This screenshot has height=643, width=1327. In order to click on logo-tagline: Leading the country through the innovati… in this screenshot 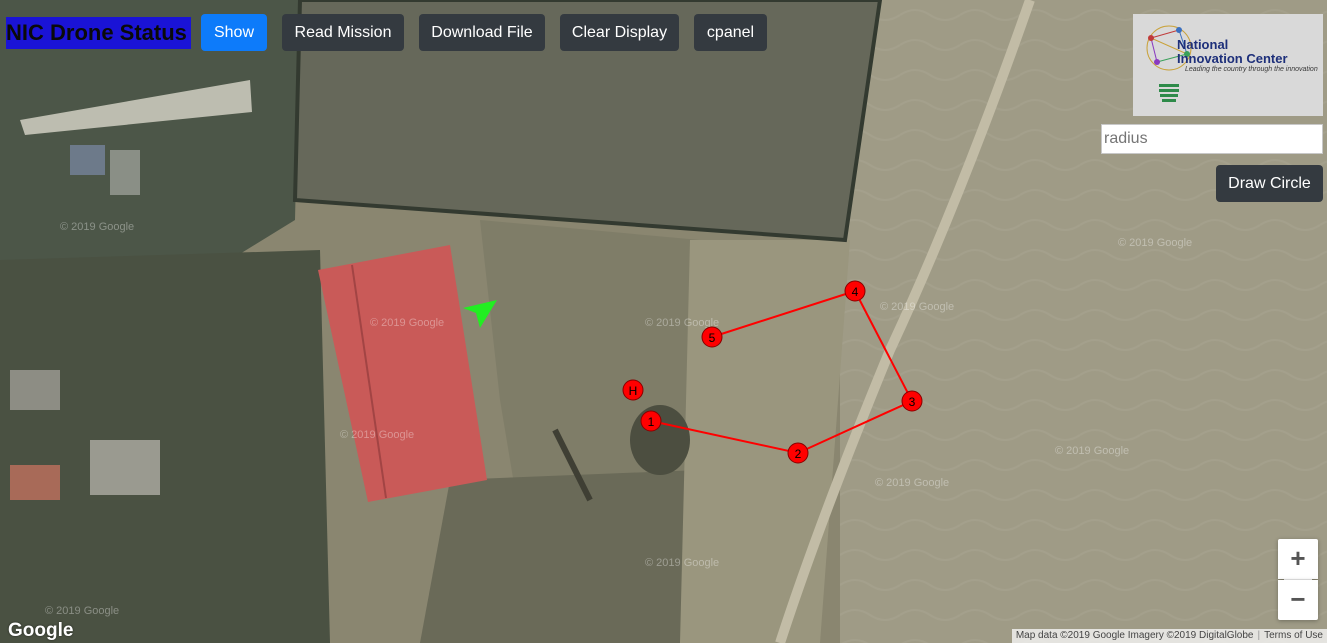, I will do `click(1251, 69)`.